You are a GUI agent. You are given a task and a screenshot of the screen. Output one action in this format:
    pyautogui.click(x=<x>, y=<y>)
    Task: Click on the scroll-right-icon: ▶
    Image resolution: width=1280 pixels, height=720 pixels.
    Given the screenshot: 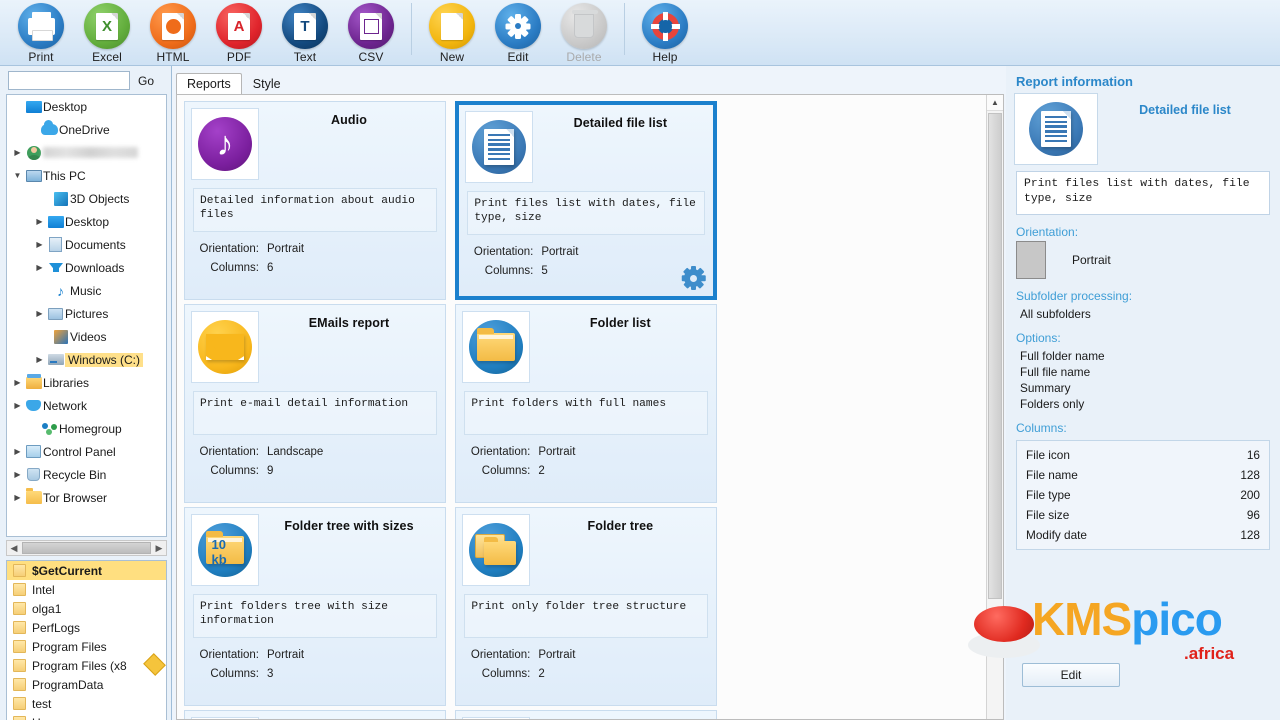 What is the action you would take?
    pyautogui.click(x=159, y=548)
    